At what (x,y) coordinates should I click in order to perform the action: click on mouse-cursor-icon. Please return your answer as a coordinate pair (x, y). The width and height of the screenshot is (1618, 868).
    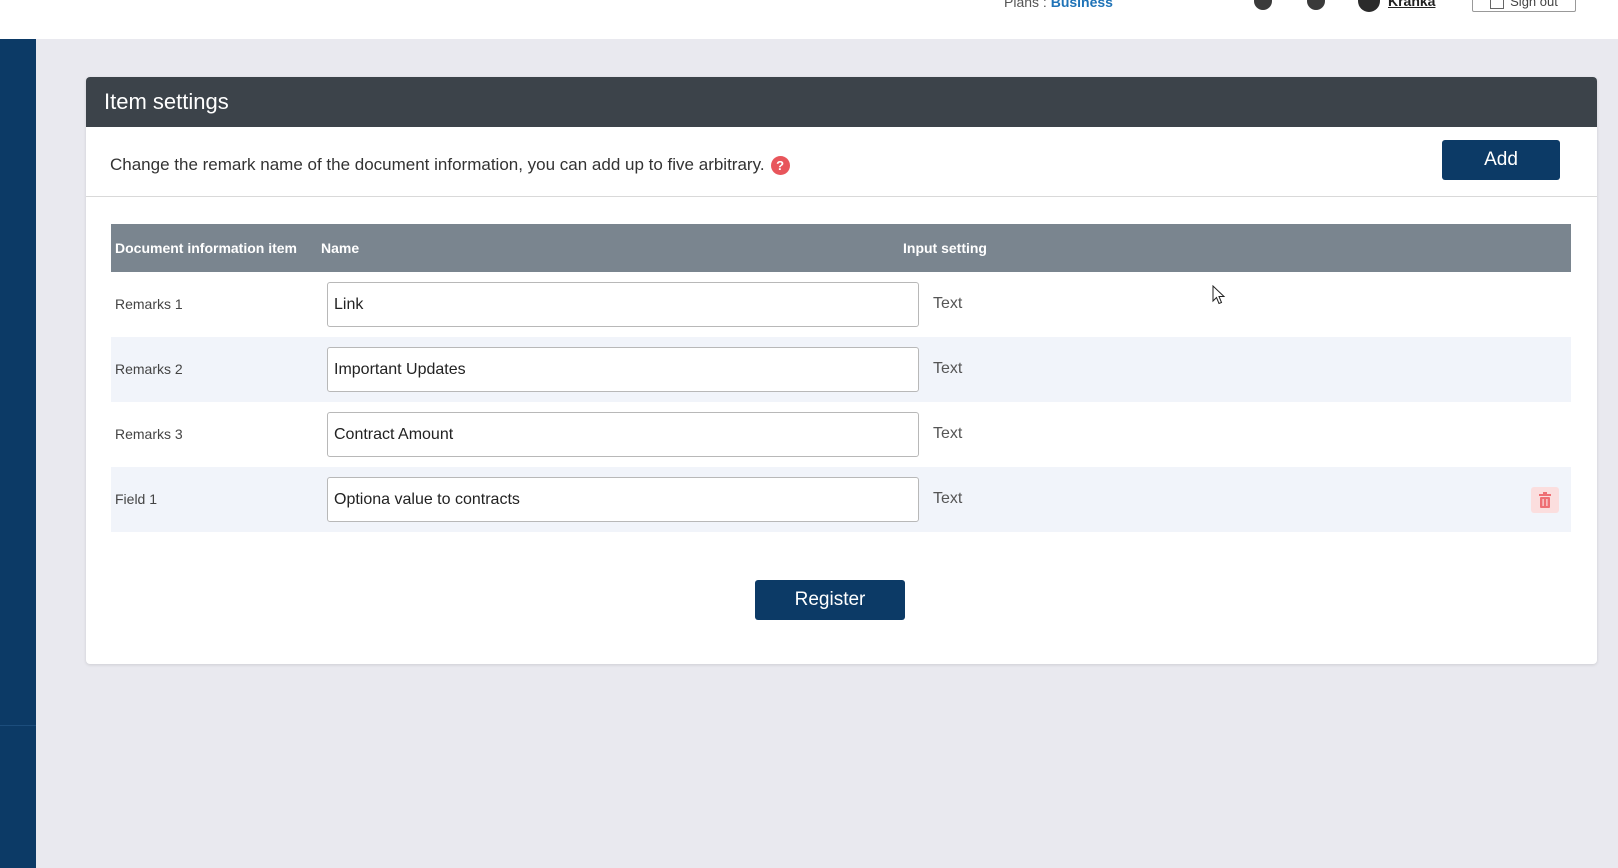
    Looking at the image, I should click on (1219, 295).